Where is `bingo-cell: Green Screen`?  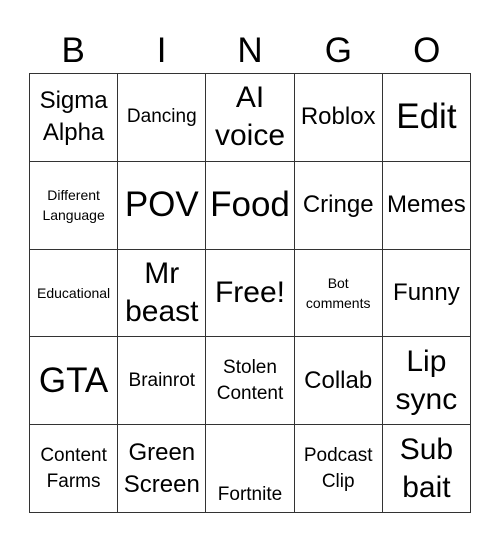 bingo-cell: Green Screen is located at coordinates (162, 469).